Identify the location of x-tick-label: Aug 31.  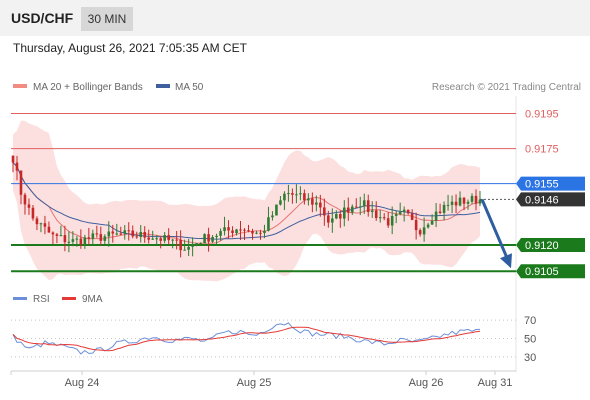
(495, 383).